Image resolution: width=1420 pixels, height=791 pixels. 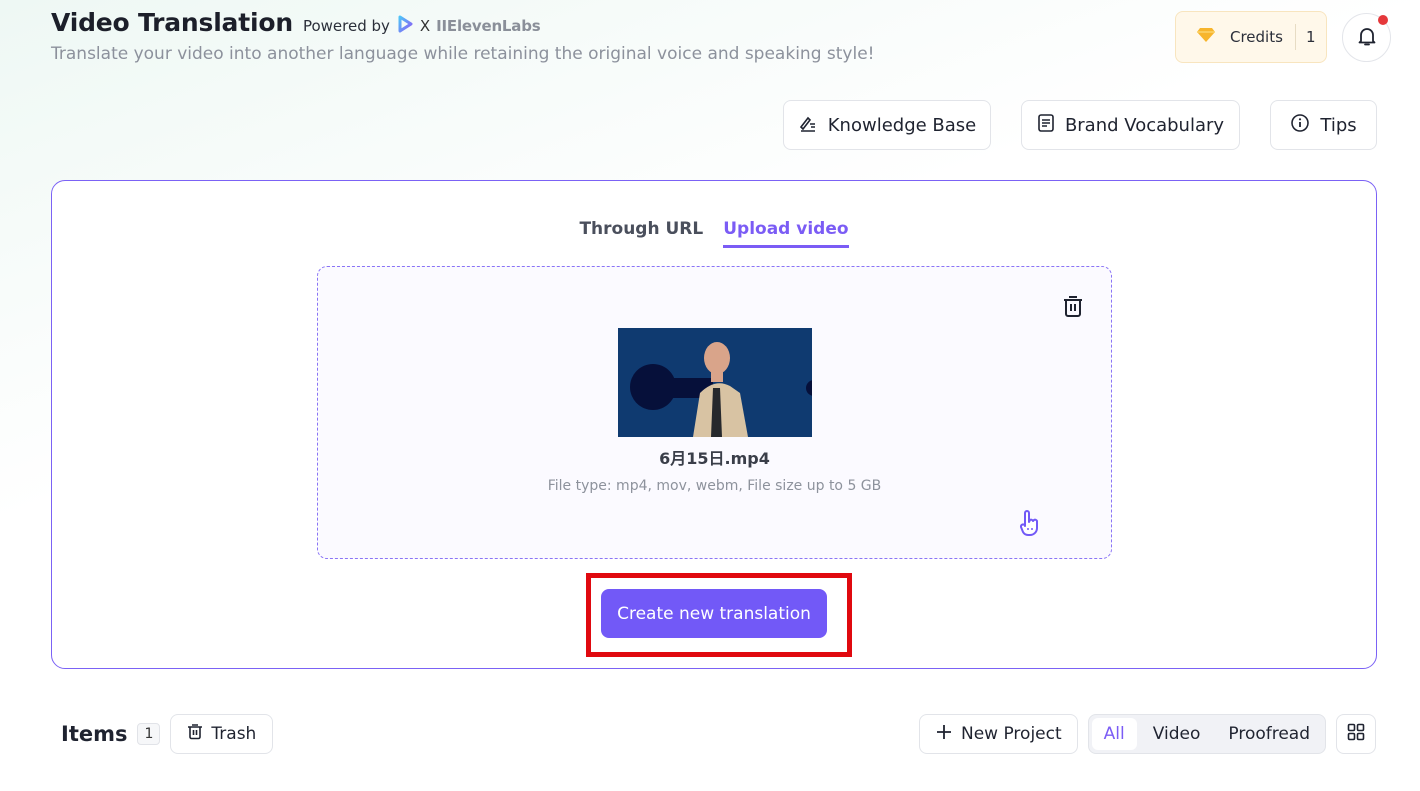 What do you see at coordinates (1046, 125) in the screenshot?
I see `document-icon` at bounding box center [1046, 125].